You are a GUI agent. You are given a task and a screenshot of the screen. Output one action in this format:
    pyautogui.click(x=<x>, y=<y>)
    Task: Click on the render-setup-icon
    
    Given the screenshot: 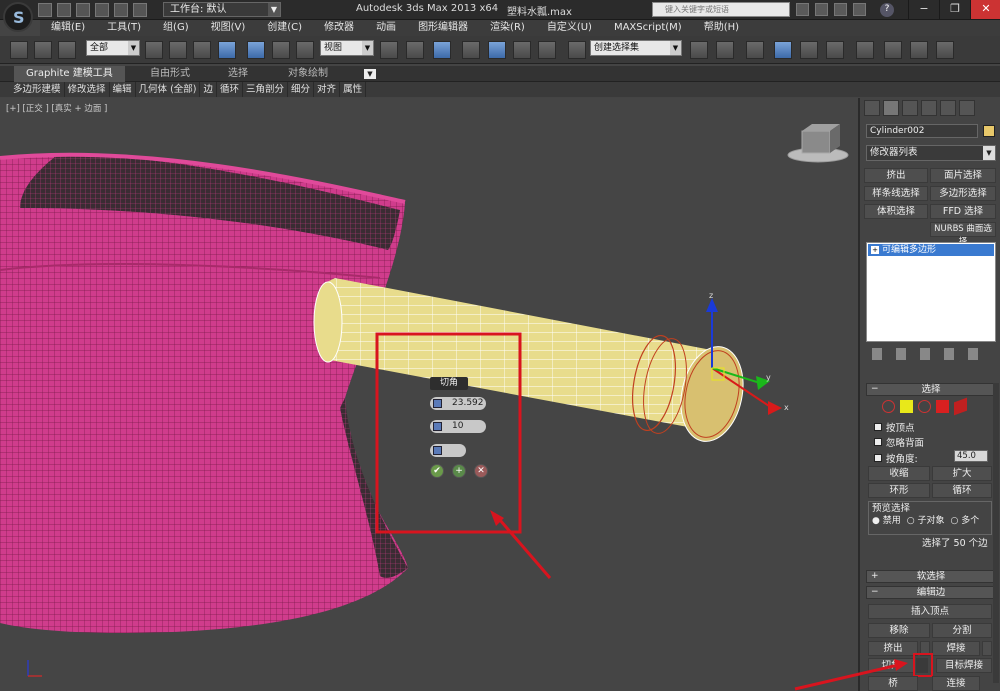 What is the action you would take?
    pyautogui.click(x=893, y=50)
    